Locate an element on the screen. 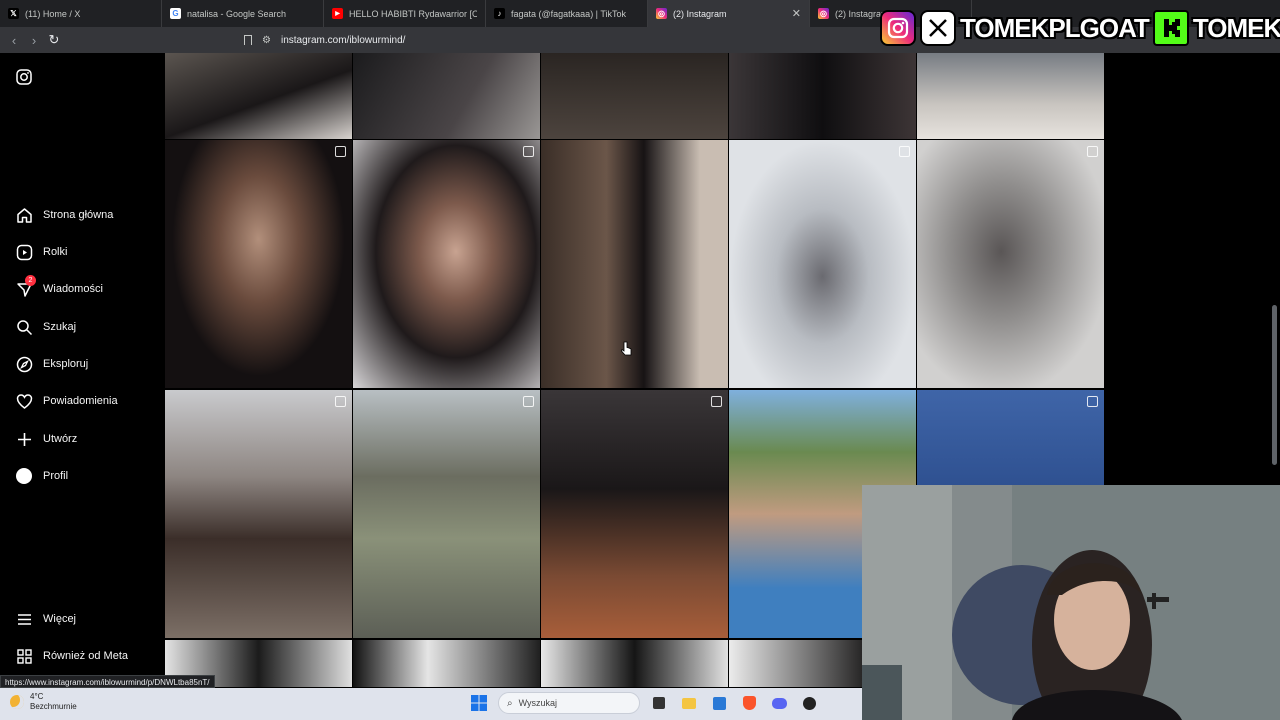 The height and width of the screenshot is (720, 1280). sidebar-item-more: Więcej is located at coordinates (45, 619).